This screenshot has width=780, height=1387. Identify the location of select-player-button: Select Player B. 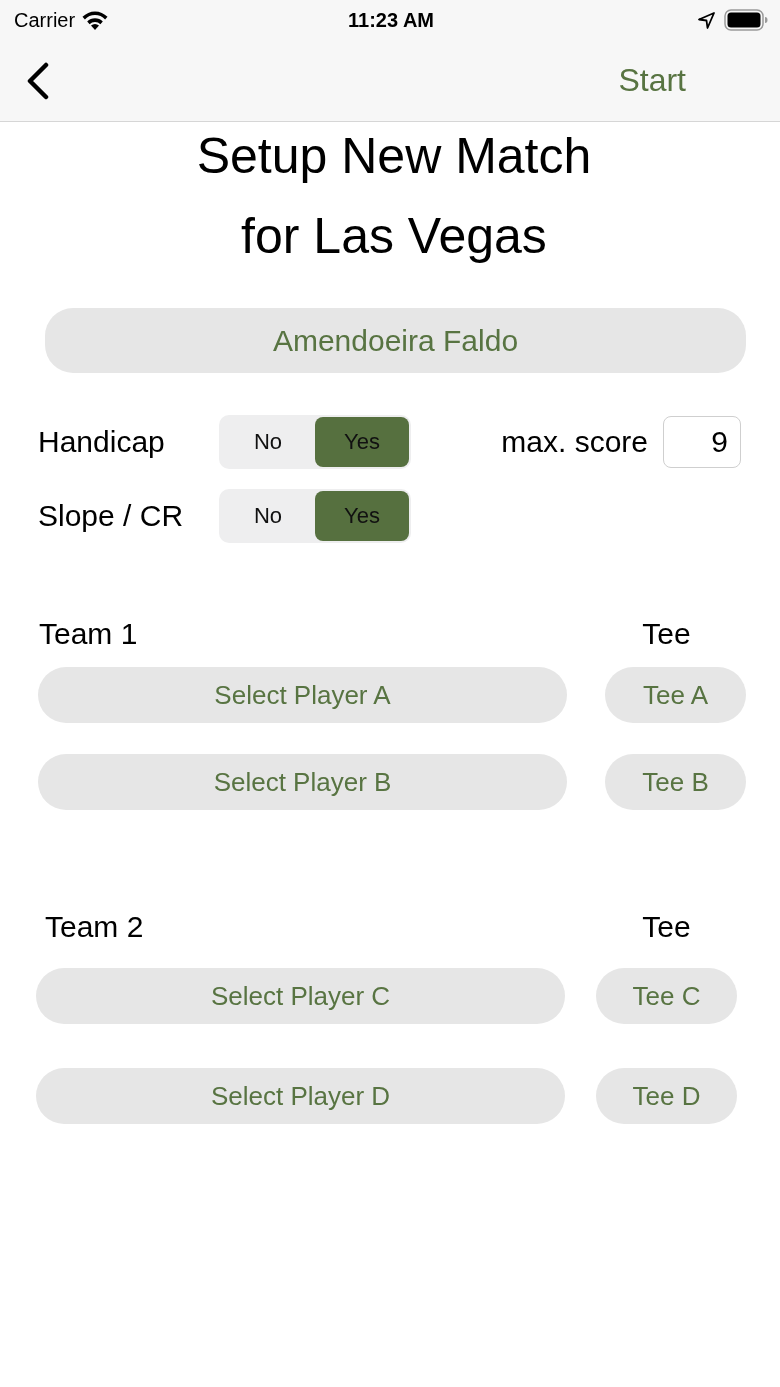
(302, 782).